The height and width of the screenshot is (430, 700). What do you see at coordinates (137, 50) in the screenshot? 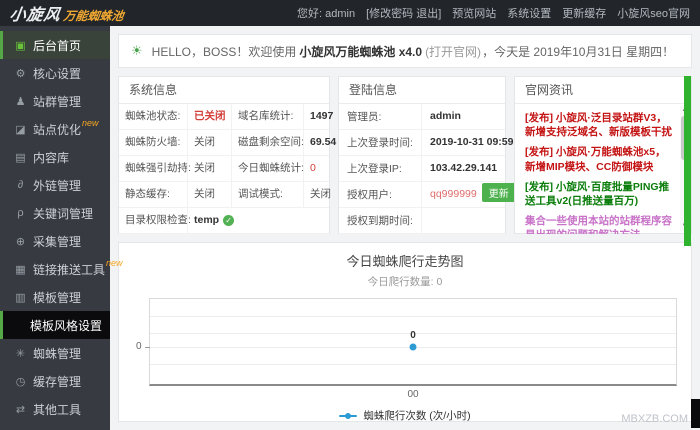
I see `sun-icon: ☀` at bounding box center [137, 50].